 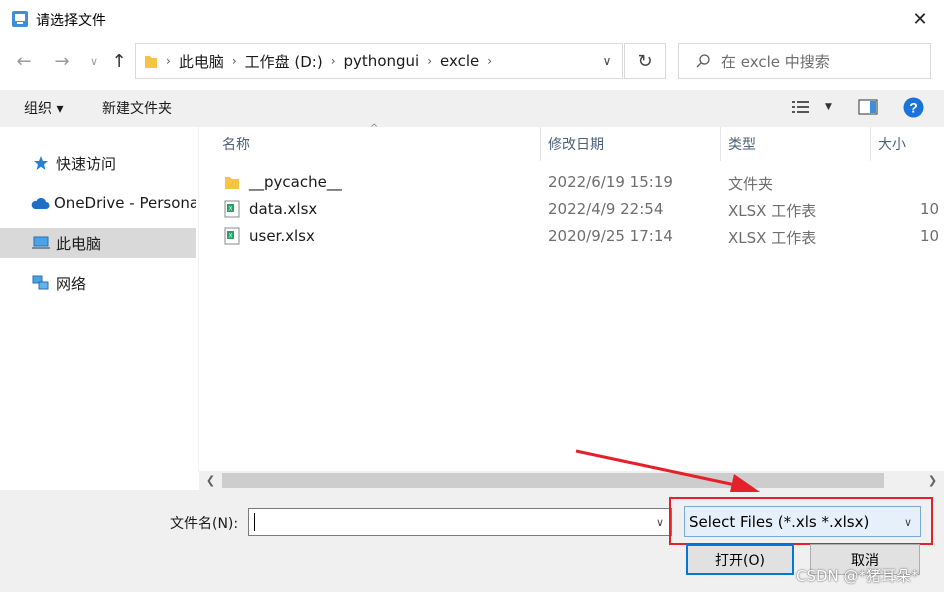 What do you see at coordinates (460, 522) in the screenshot?
I see `filename-input` at bounding box center [460, 522].